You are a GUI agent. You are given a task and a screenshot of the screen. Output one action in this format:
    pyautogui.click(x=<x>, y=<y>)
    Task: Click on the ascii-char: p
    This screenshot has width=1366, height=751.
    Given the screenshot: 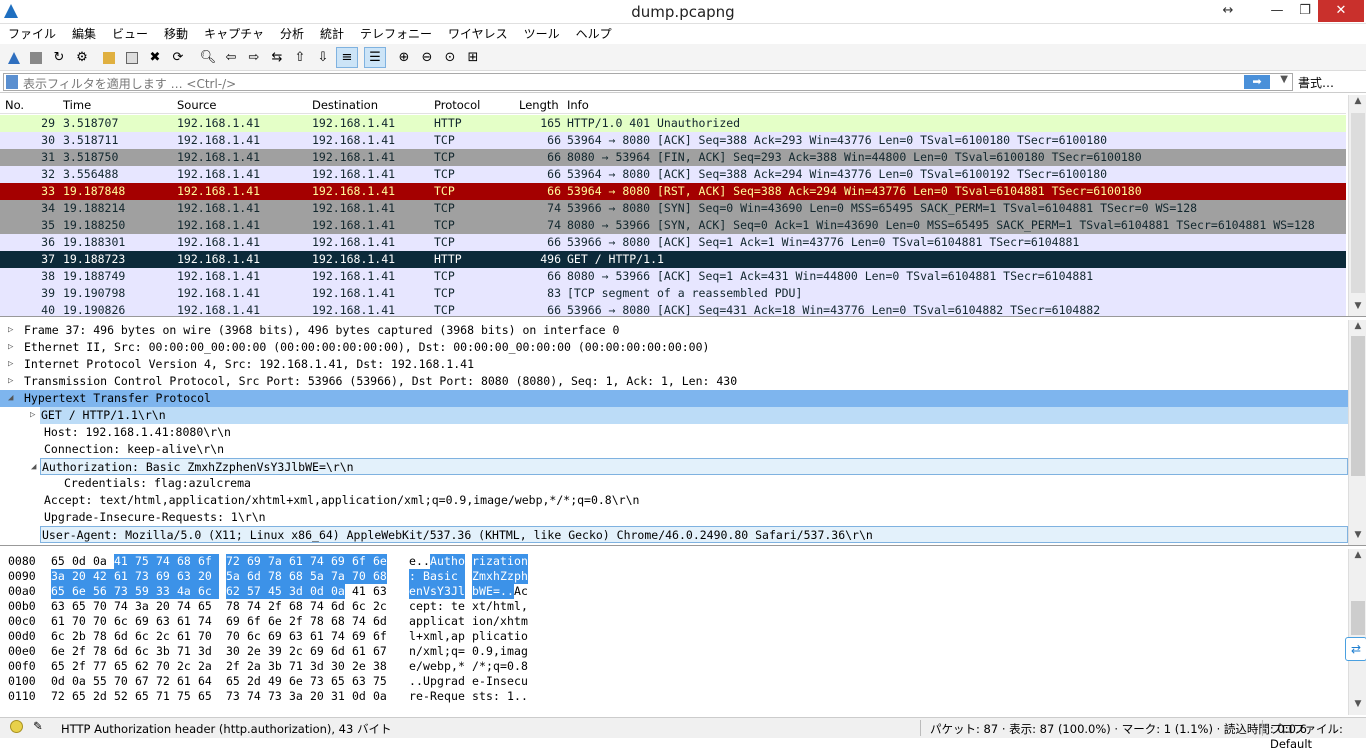 What is the action you would take?
    pyautogui.click(x=517, y=576)
    